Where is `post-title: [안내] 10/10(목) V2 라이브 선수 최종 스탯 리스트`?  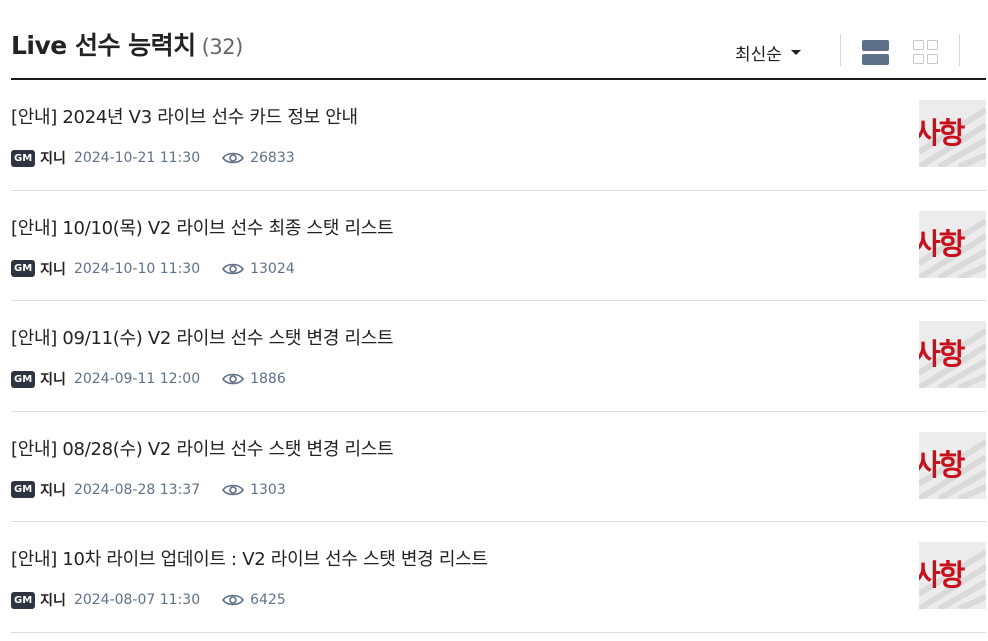
post-title: [안내] 10/10(목) V2 라이브 선수 최종 스탯 리스트 is located at coordinates (202, 227).